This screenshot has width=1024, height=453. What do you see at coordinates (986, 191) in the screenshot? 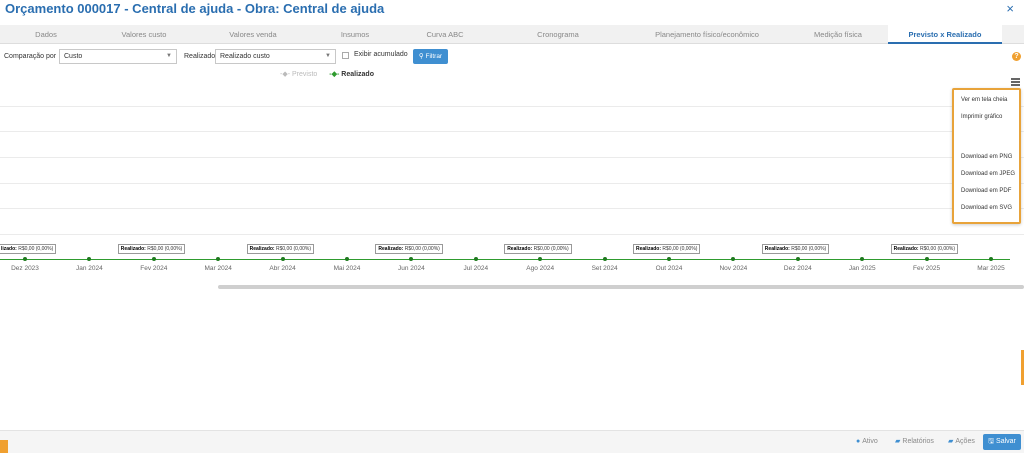
I see `menu-item-pdf: Download em PDF` at bounding box center [986, 191].